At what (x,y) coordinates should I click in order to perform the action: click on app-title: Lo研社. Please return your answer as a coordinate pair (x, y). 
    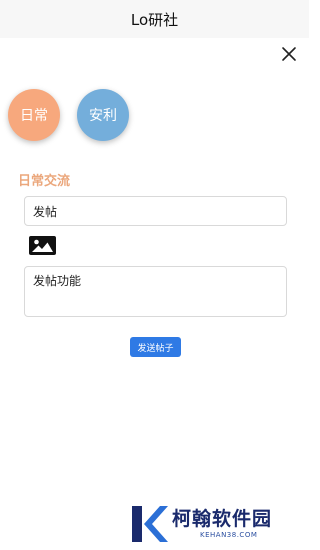
    Looking at the image, I should click on (154, 19).